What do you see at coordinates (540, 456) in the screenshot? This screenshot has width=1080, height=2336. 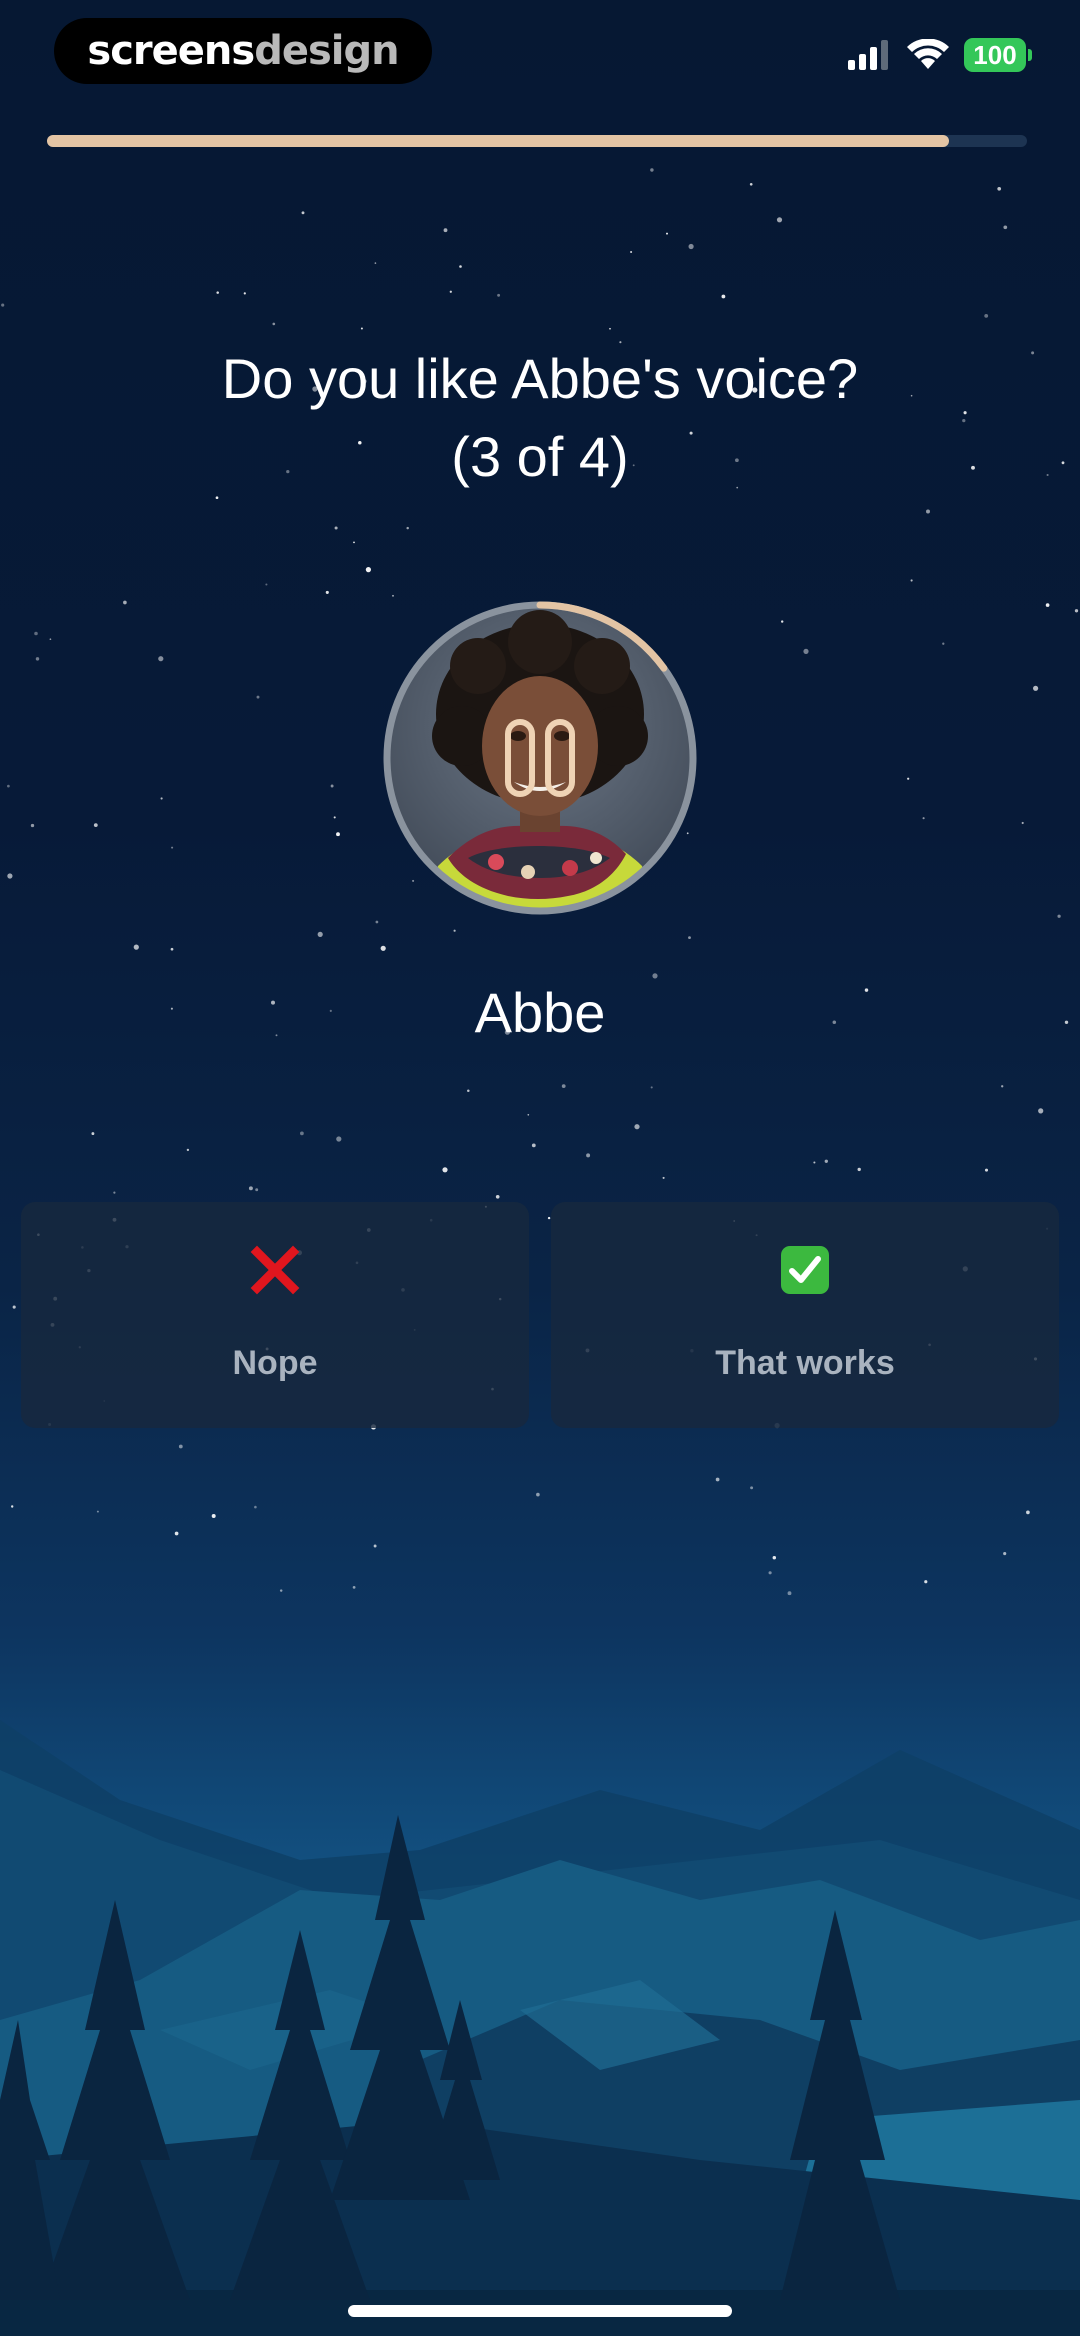 I see `question-counter: (3 of 4)` at bounding box center [540, 456].